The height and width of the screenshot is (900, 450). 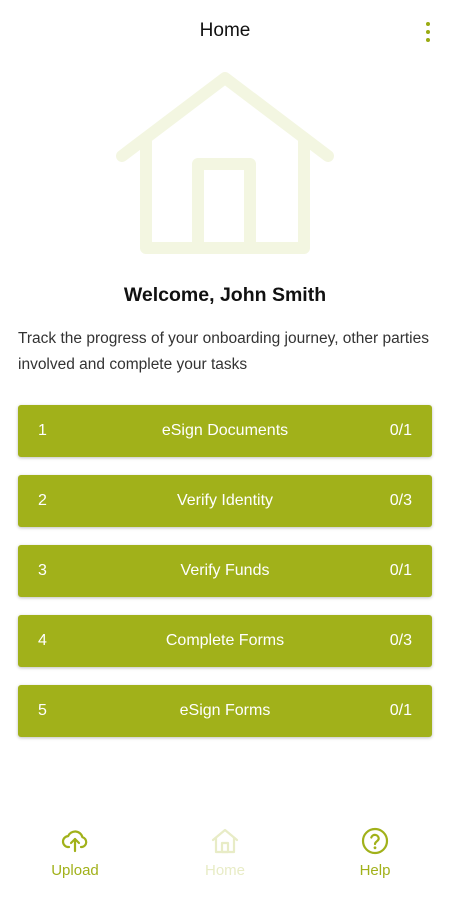 I want to click on task-label: eSign Forms, so click(x=225, y=710).